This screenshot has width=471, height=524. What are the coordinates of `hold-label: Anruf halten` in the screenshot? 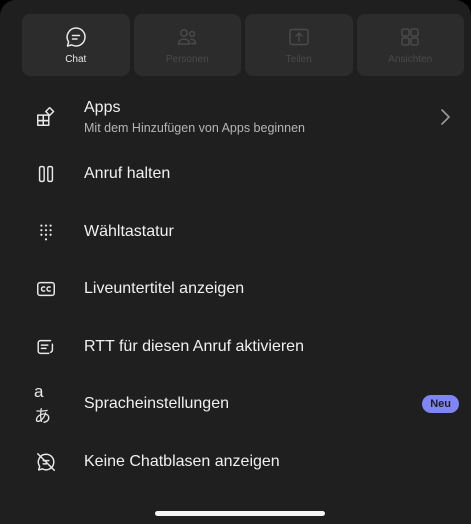 It's located at (127, 174).